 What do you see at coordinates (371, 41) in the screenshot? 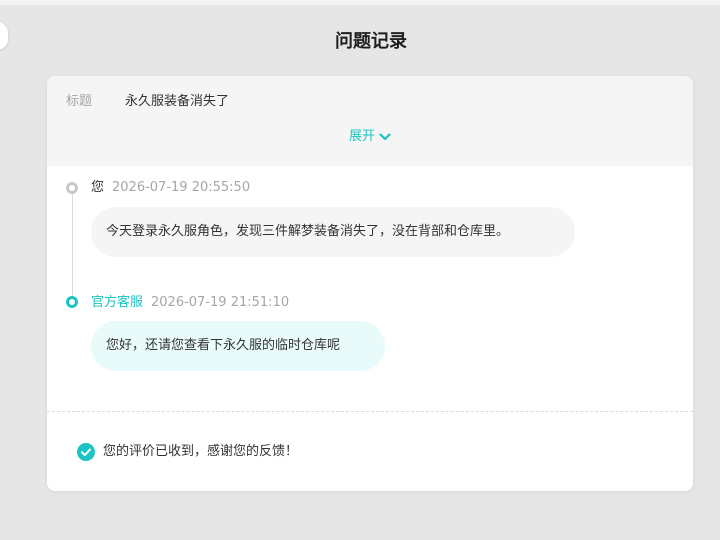
I see `page-title: 问题记录` at bounding box center [371, 41].